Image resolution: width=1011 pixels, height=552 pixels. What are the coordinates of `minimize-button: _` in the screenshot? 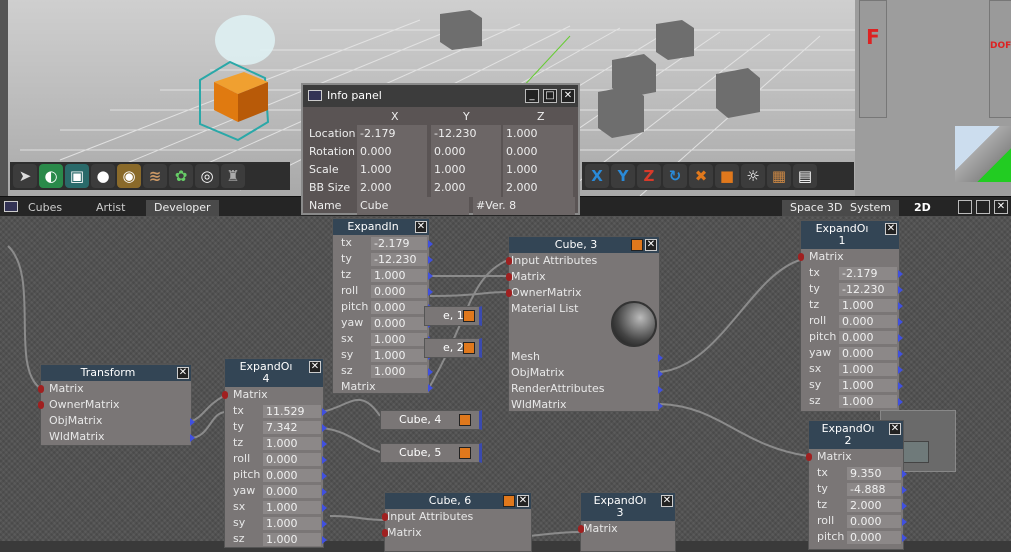 It's located at (532, 96).